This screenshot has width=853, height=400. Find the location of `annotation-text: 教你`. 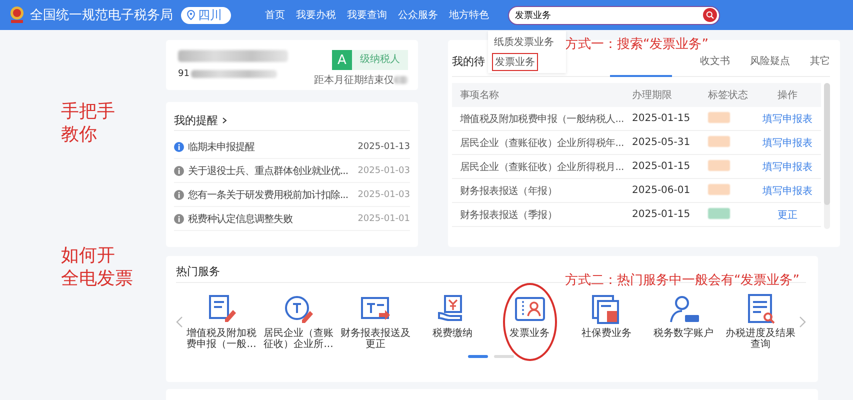

annotation-text: 教你 is located at coordinates (79, 134).